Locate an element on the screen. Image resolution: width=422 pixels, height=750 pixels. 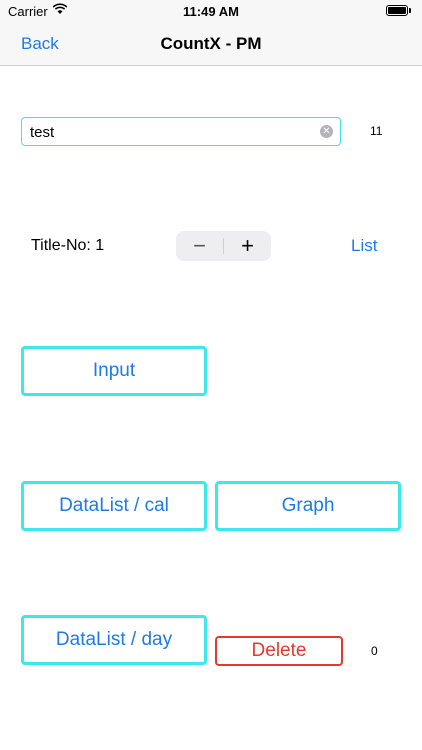
title-number-stepper: − + is located at coordinates (223, 246).